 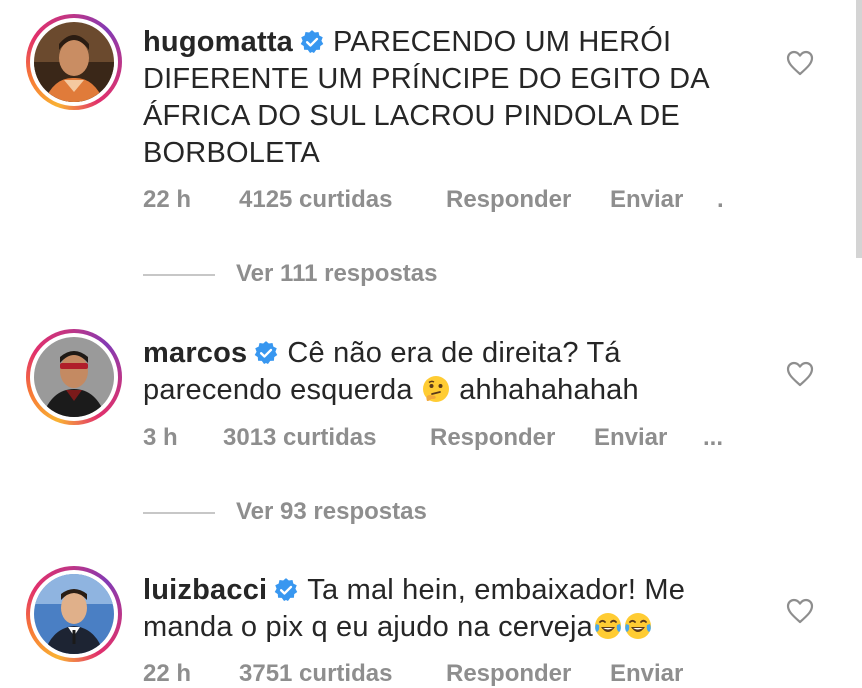 What do you see at coordinates (299, 438) in the screenshot?
I see `comment-likes: 3013 curtidas` at bounding box center [299, 438].